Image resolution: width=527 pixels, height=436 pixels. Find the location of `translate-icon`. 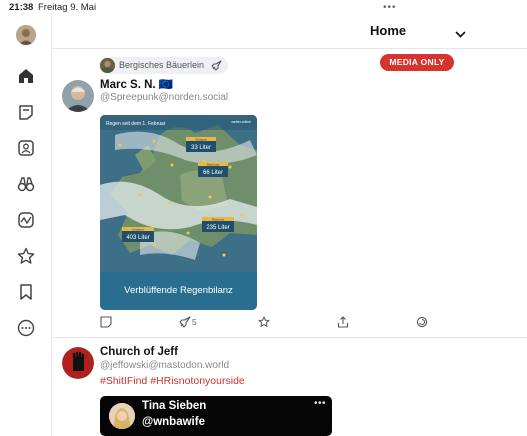

translate-icon is located at coordinates (422, 323).